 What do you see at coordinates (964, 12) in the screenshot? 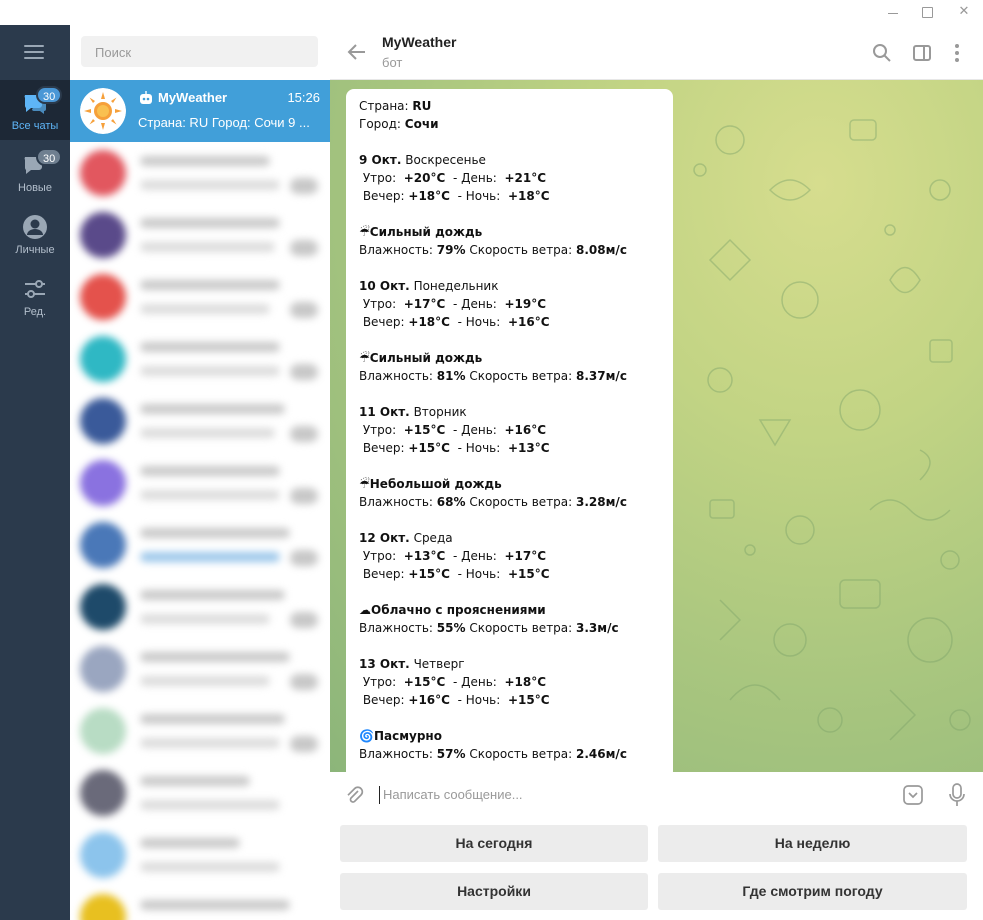
I see `close-icon: ✕` at bounding box center [964, 12].